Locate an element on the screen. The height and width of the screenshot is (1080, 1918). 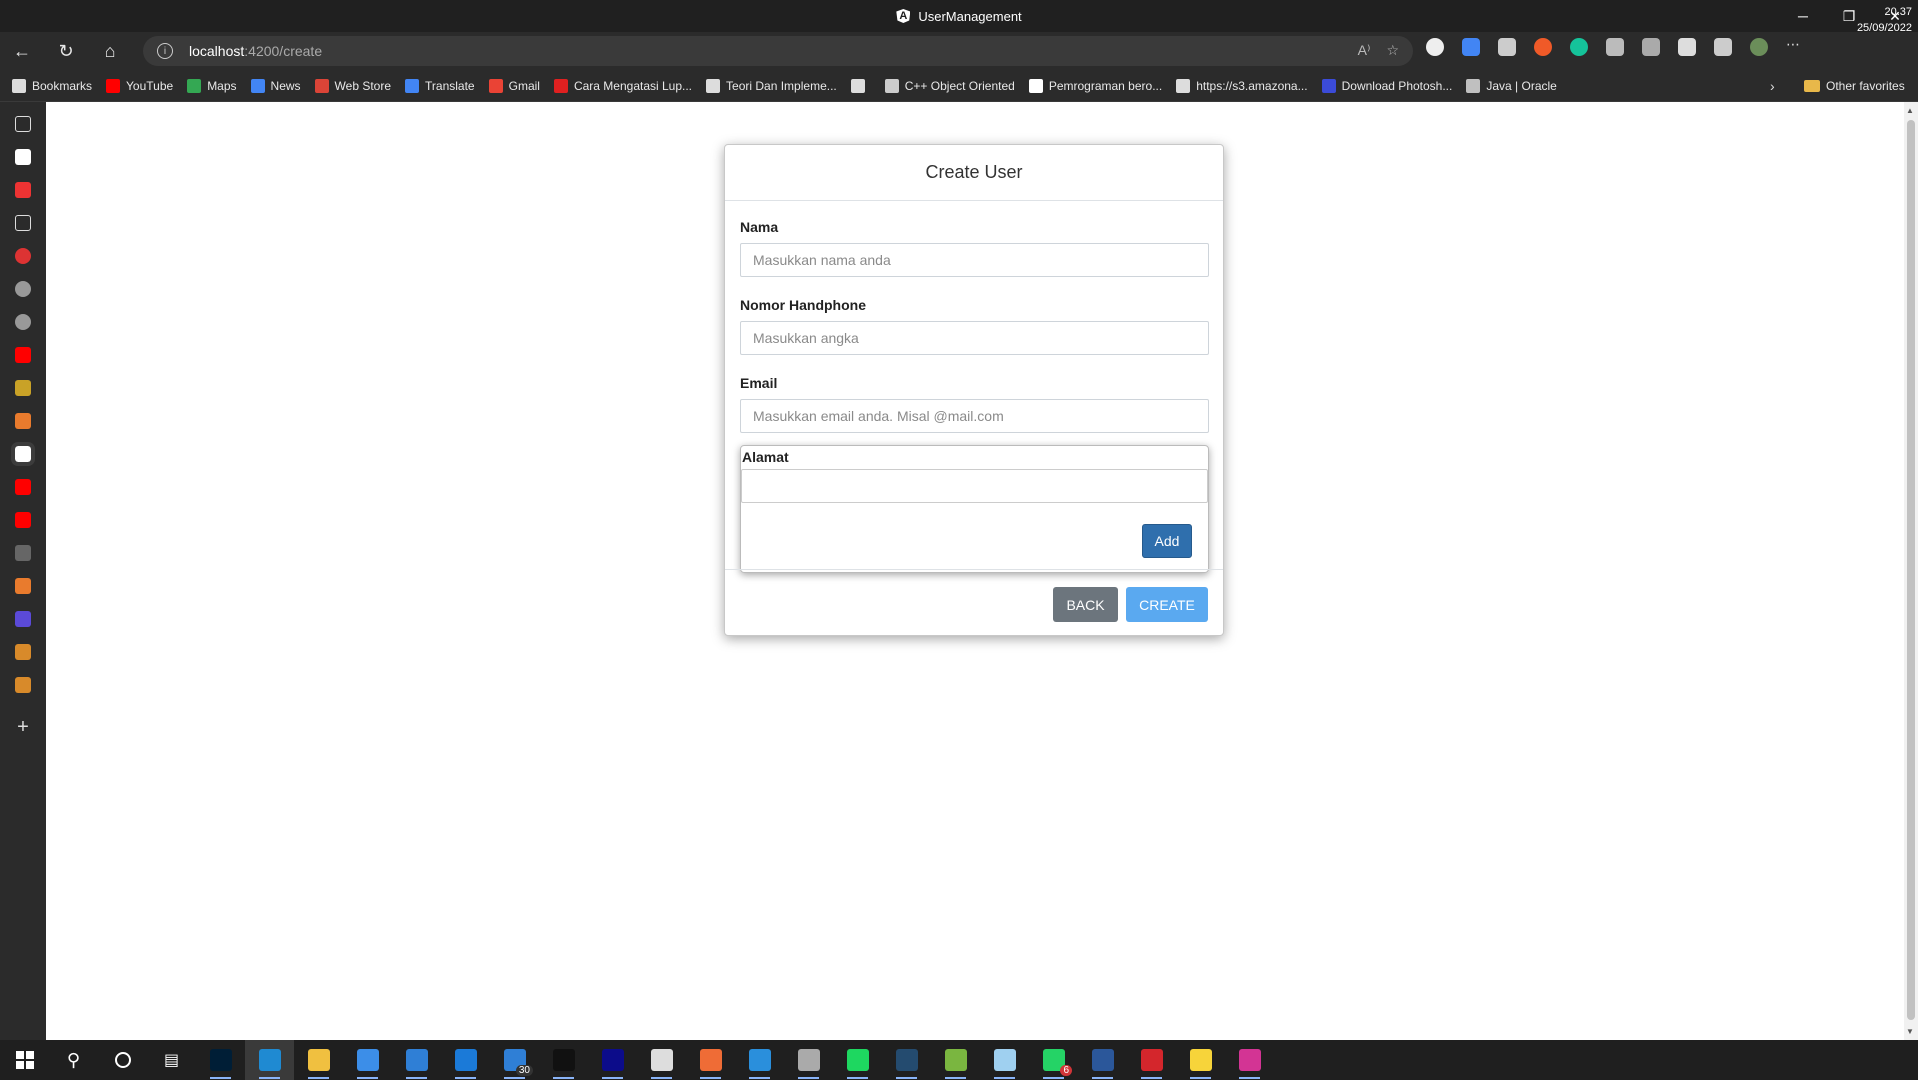
taskbar-edge-icon is located at coordinates (269, 1060).